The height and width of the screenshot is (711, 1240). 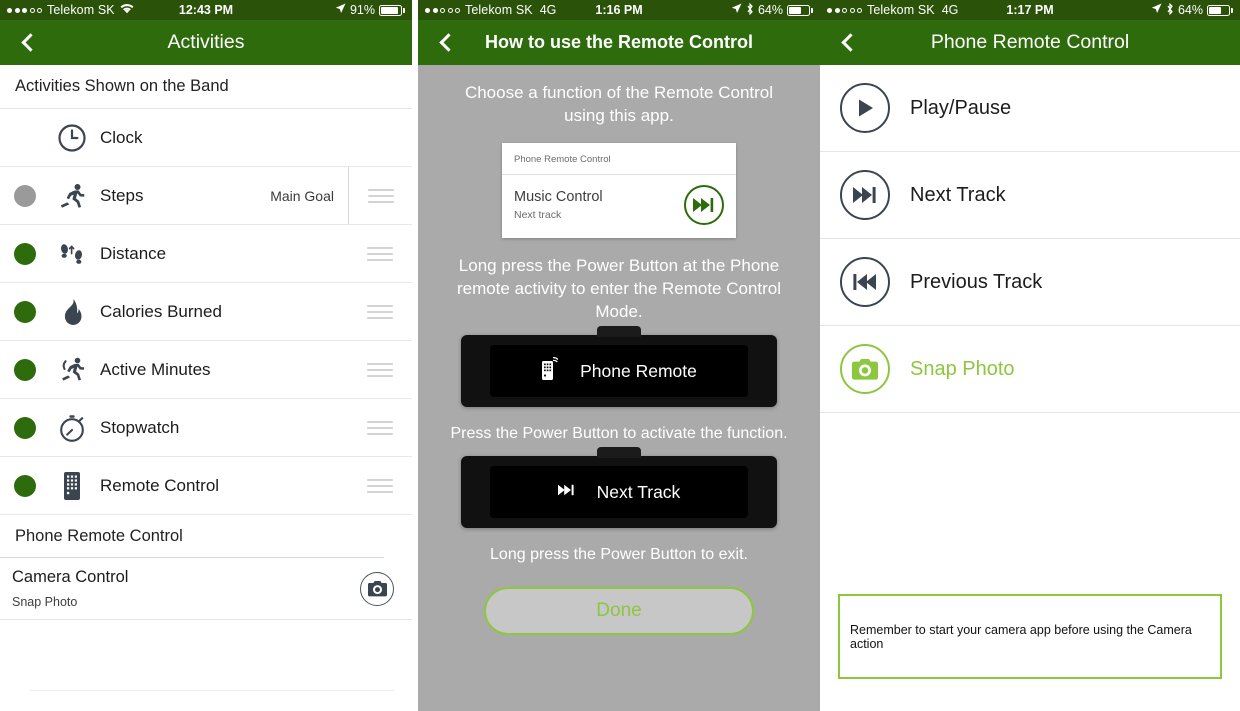 I want to click on toggle-distance, so click(x=25, y=253).